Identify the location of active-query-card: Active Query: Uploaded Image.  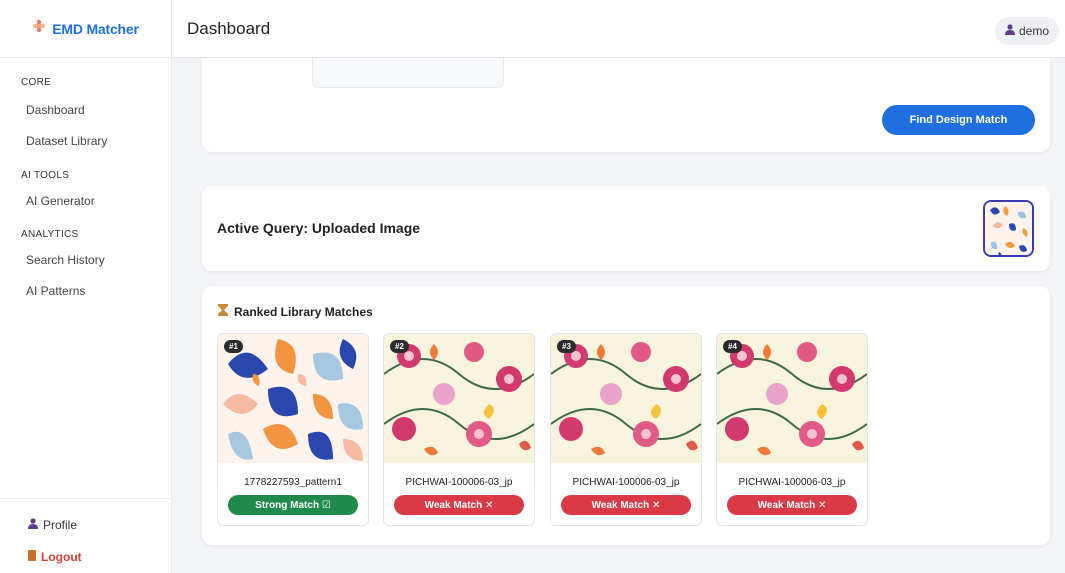
(626, 228).